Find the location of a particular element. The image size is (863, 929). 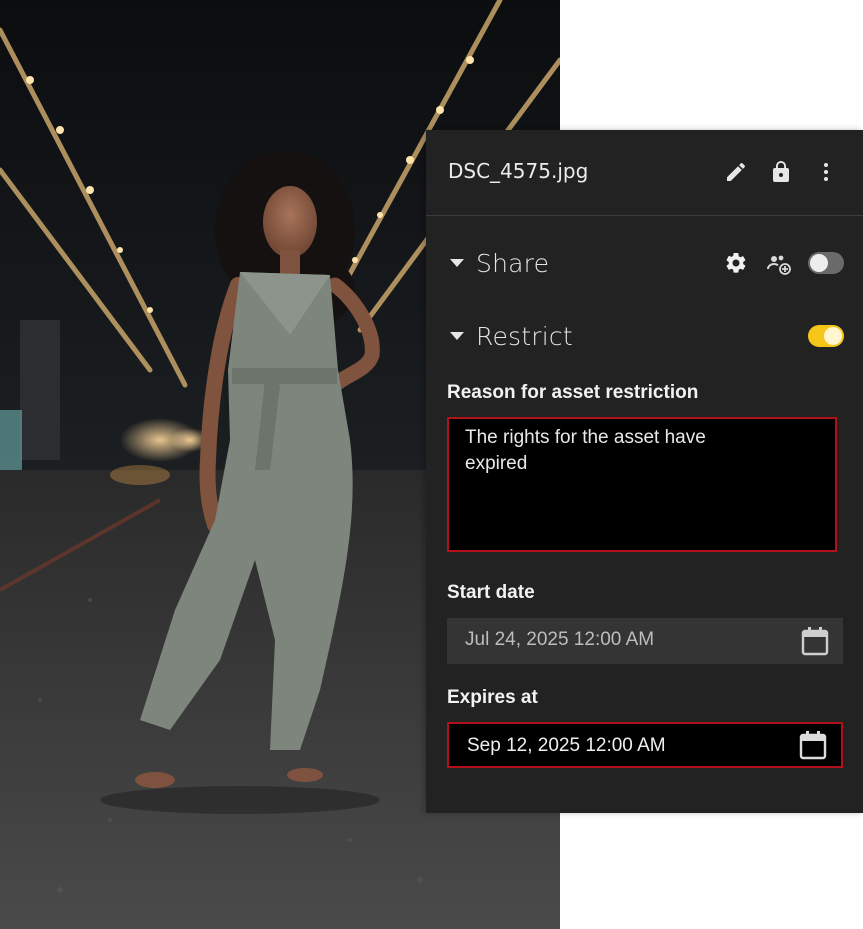

restrict-section-toggle: Restrict is located at coordinates (511, 336).